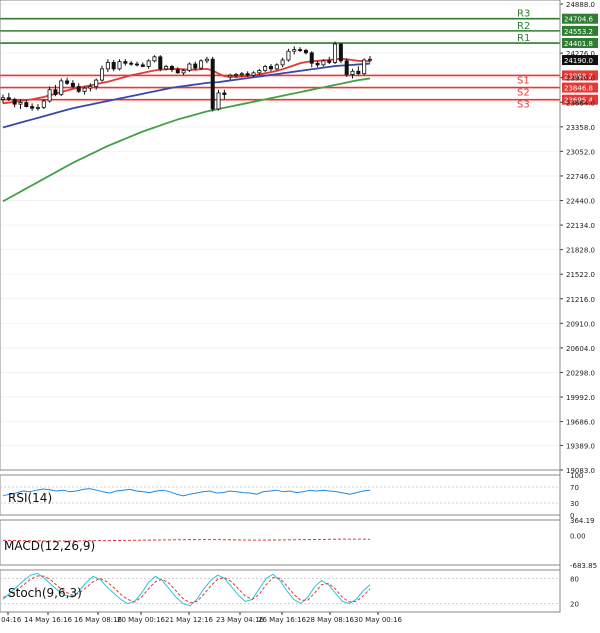 The image size is (600, 633). Describe the element at coordinates (523, 105) in the screenshot. I see `support-label: S3` at that location.